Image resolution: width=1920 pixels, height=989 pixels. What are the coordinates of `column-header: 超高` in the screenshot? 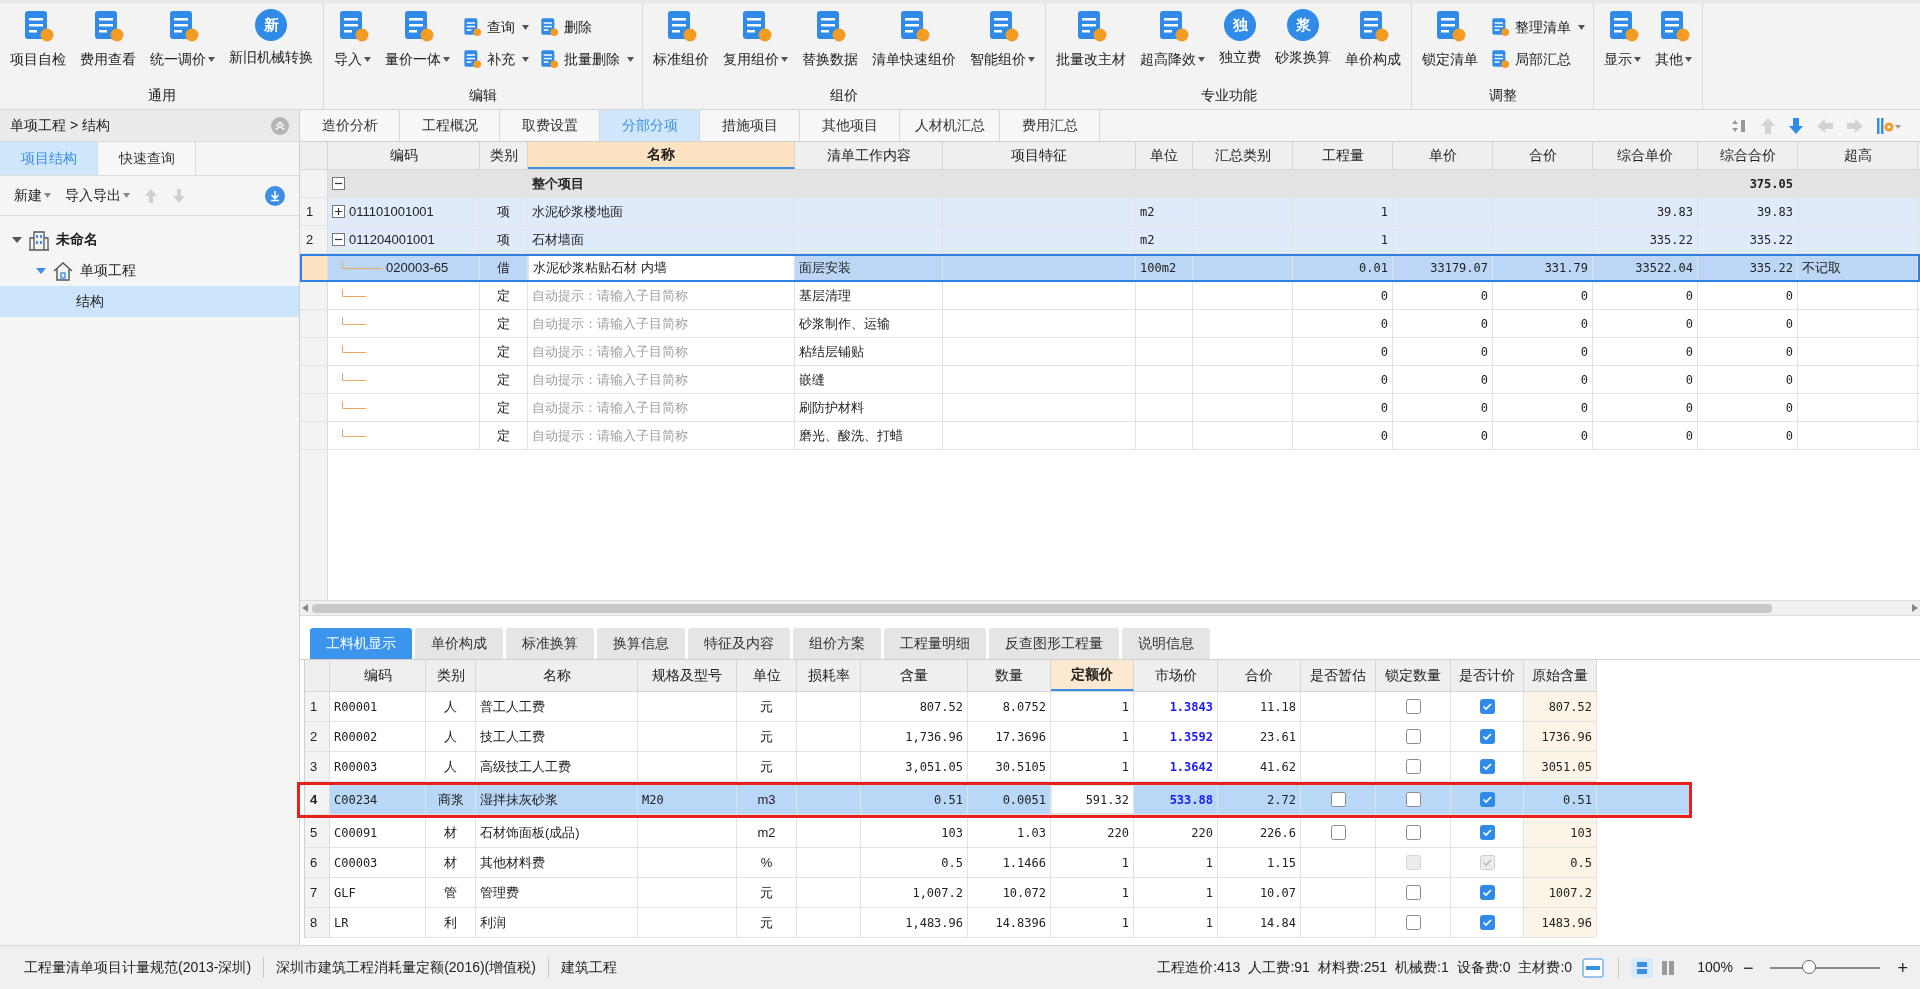 It's located at (1858, 155).